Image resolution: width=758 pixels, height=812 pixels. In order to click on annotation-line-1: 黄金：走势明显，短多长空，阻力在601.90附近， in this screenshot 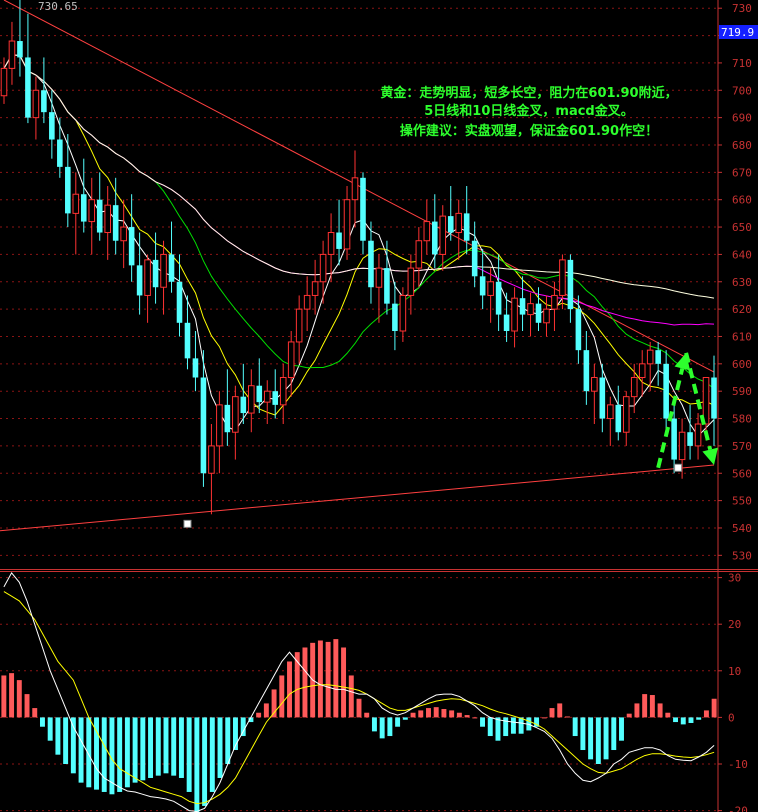, I will do `click(528, 93)`.